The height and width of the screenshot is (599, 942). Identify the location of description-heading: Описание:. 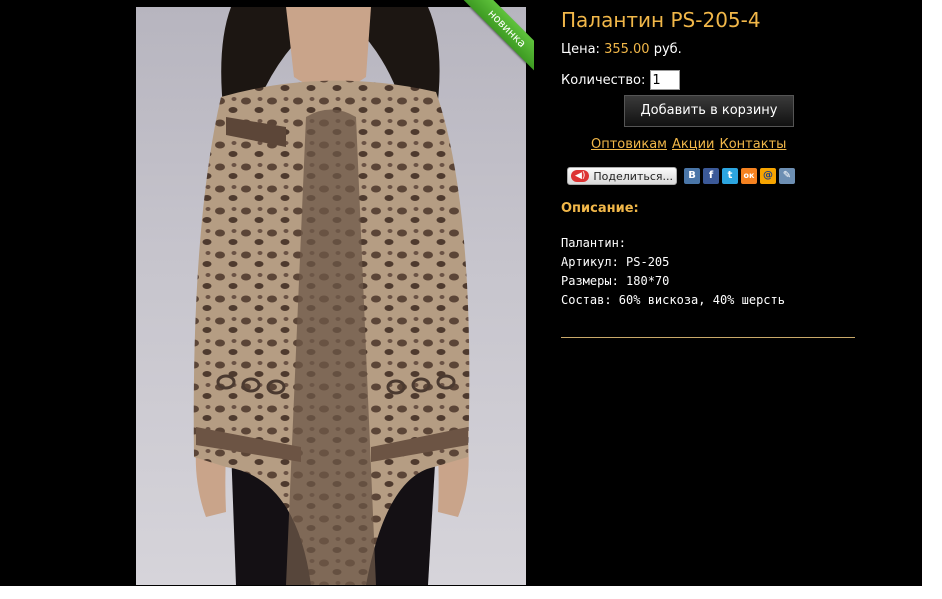
(600, 208).